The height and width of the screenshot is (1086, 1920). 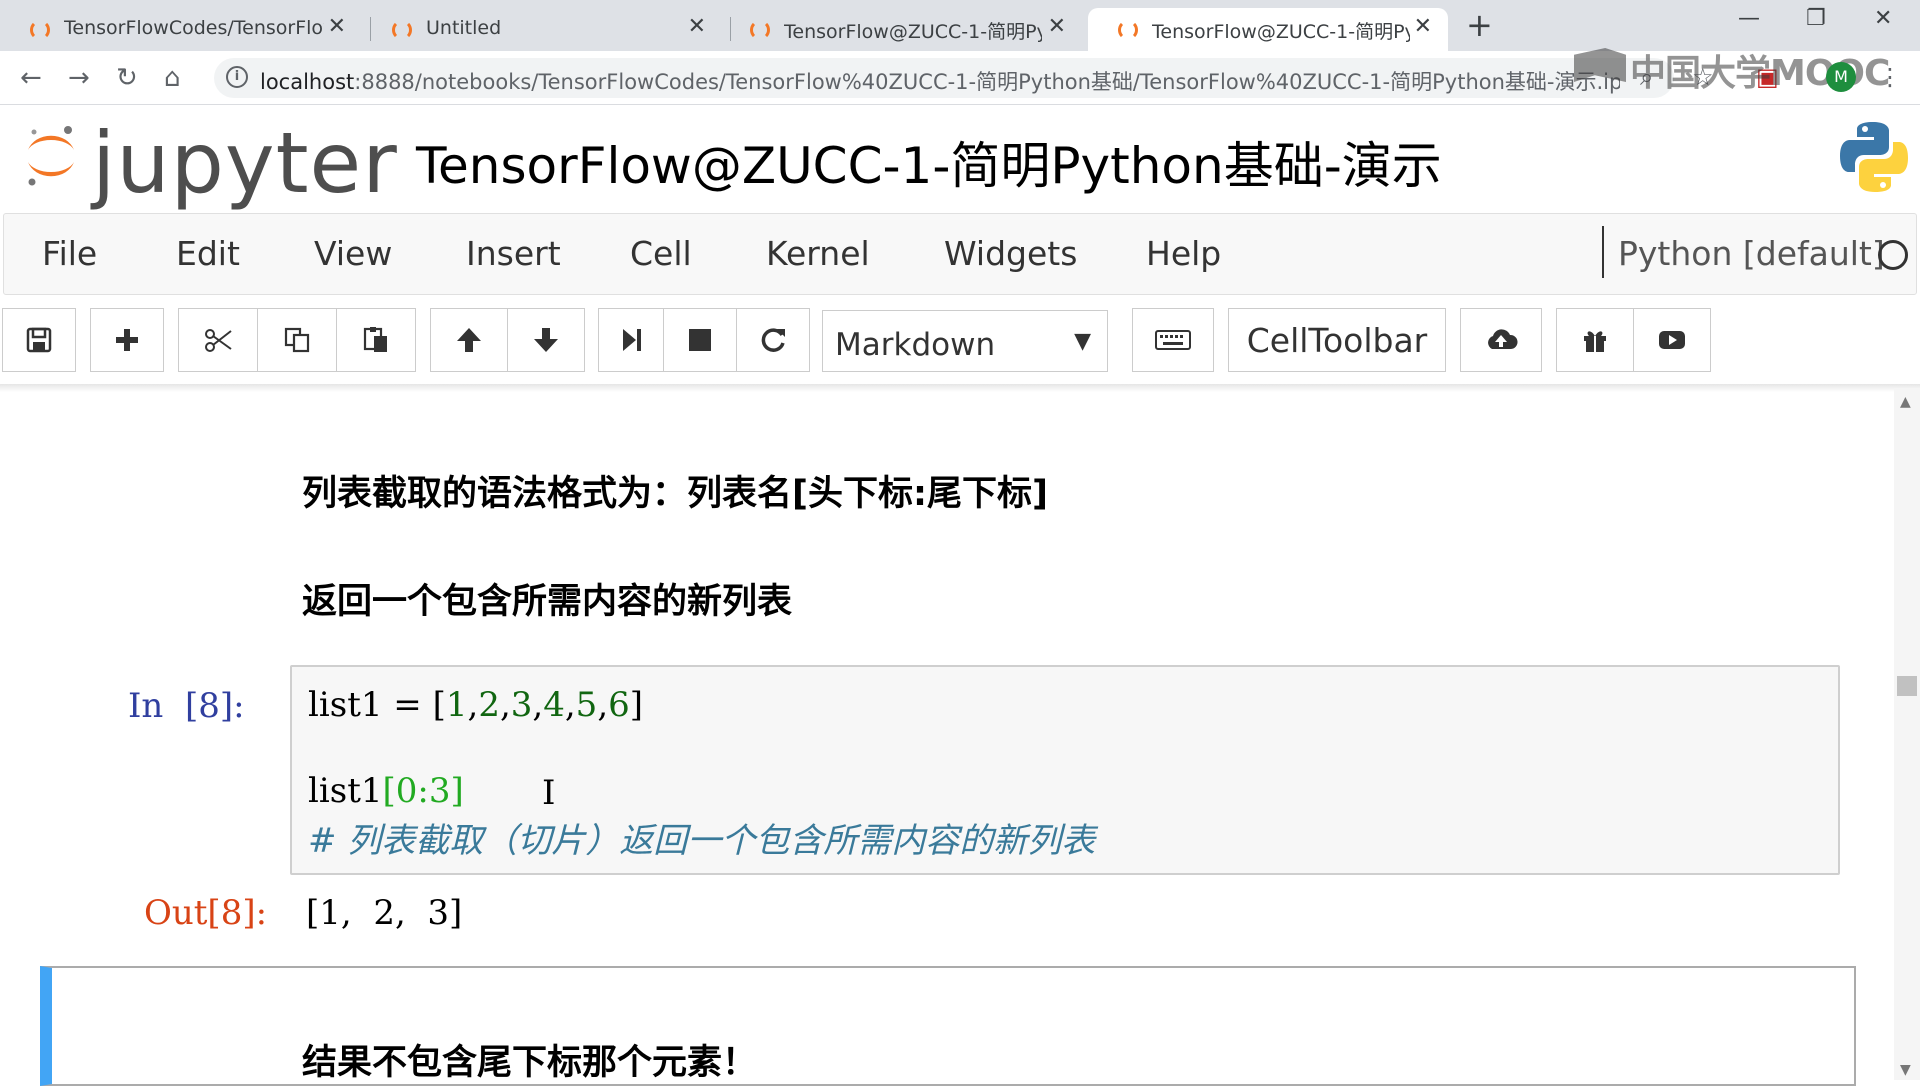 I want to click on youtube-play-icon, so click(x=1672, y=340).